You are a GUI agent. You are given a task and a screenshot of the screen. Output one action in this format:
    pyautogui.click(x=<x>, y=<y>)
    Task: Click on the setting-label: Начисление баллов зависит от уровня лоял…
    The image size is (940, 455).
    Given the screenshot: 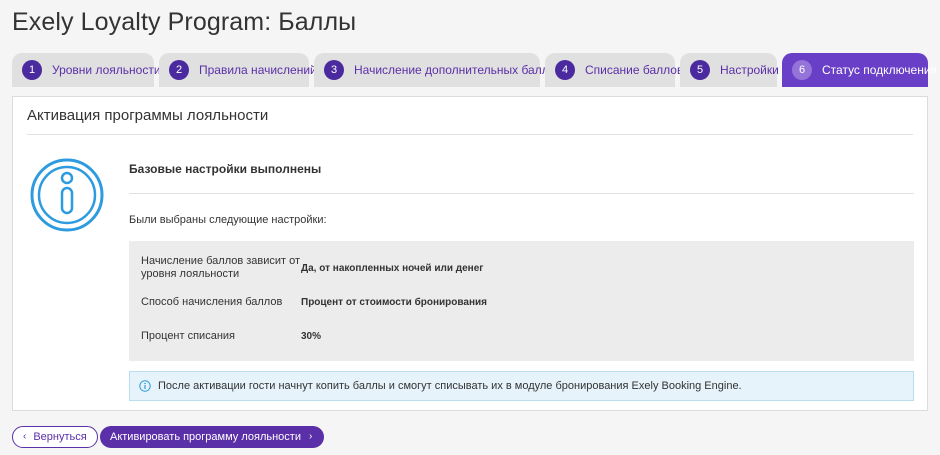 What is the action you would take?
    pyautogui.click(x=221, y=267)
    